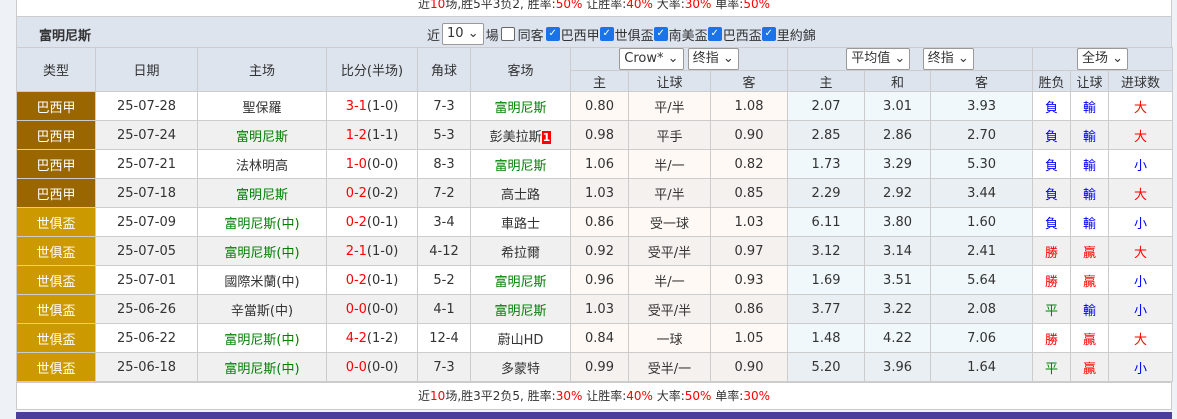  I want to click on date-cell: 25-07-28, so click(146, 106).